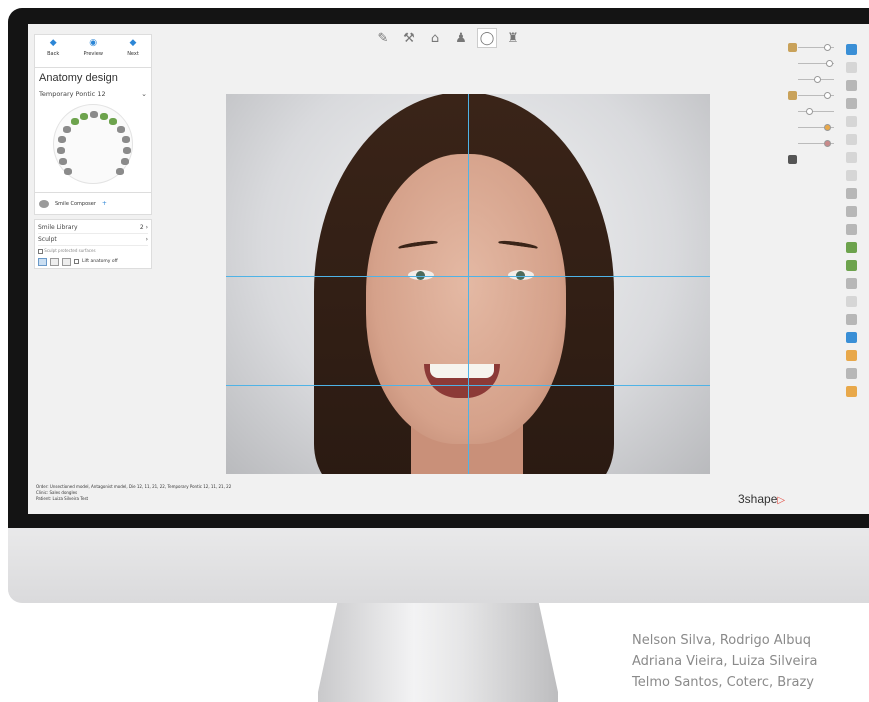 Image resolution: width=869 pixels, height=702 pixels. I want to click on user-icon, so click(851, 265).